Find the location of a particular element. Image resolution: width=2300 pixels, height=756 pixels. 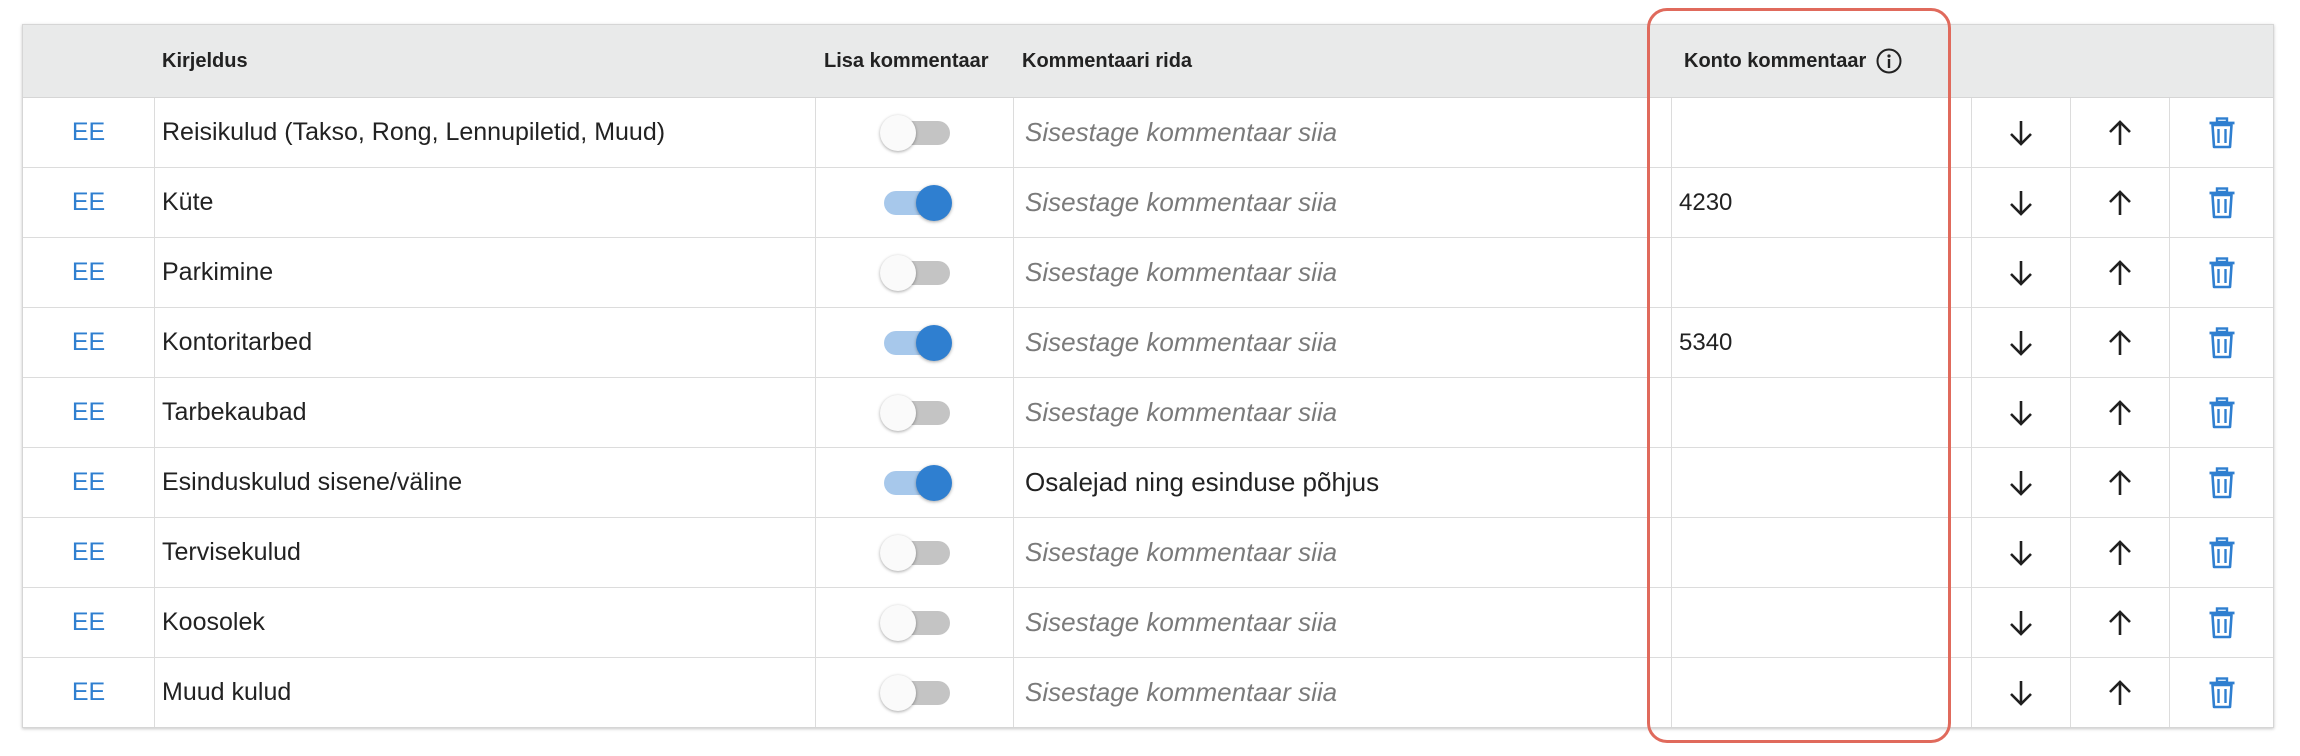

account-cell: 4230 is located at coordinates (1822, 202).